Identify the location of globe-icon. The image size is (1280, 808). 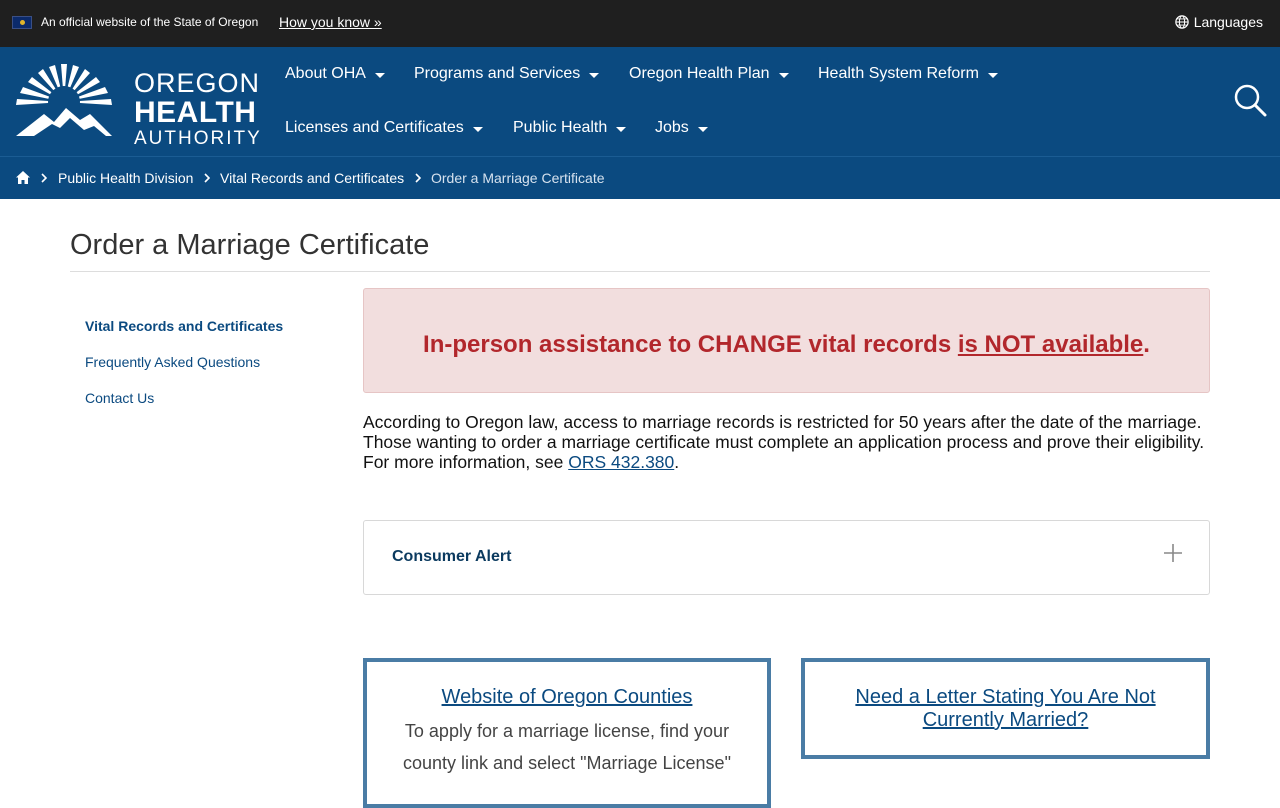
(1181, 22).